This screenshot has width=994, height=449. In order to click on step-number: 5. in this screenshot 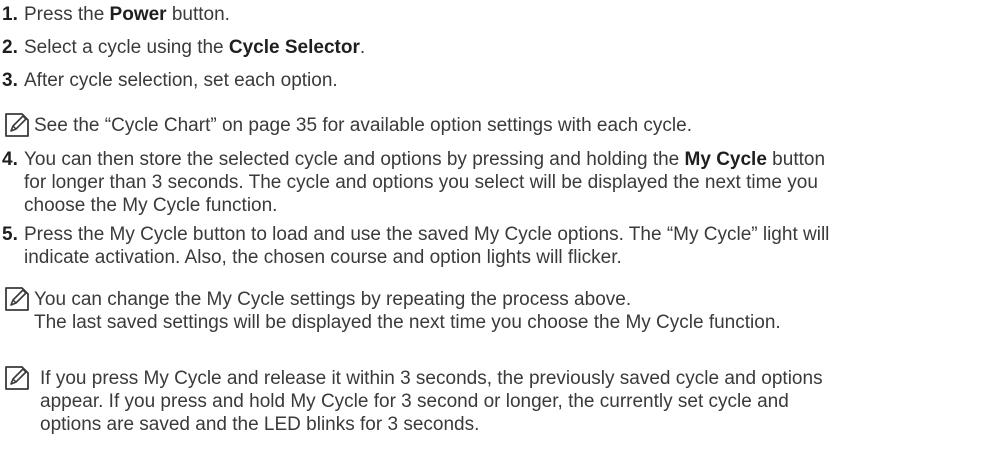, I will do `click(10, 234)`.